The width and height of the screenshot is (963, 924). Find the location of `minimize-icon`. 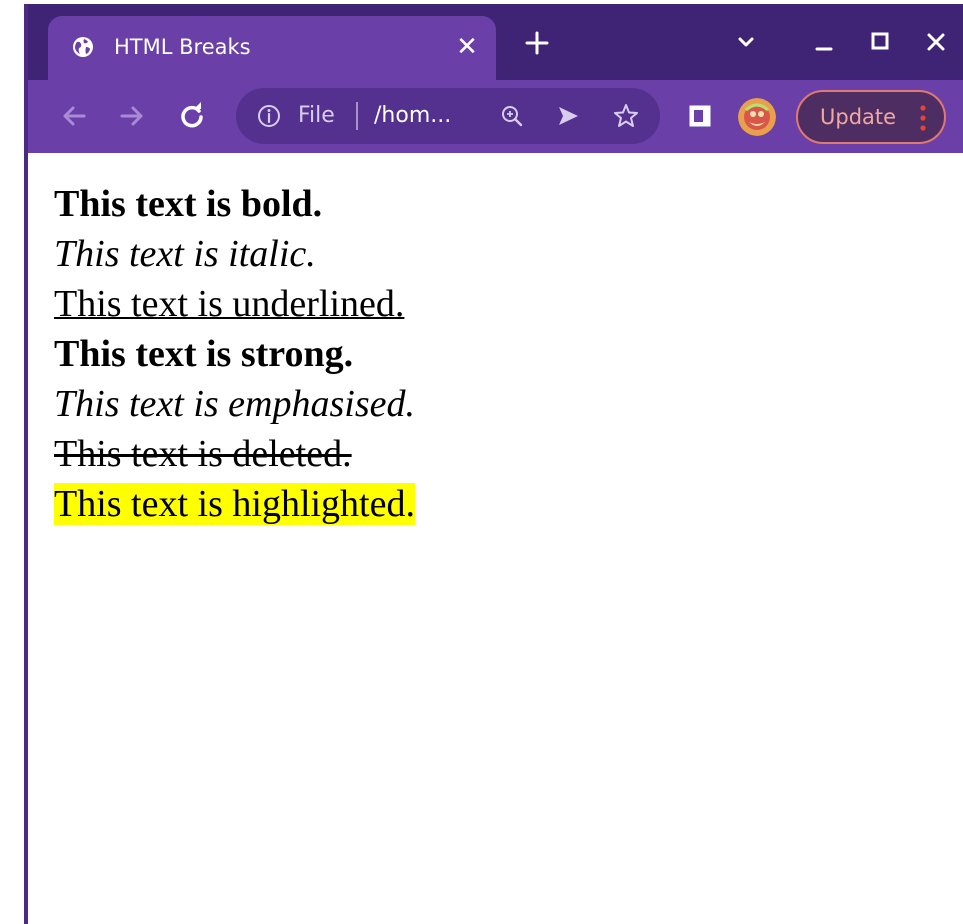

minimize-icon is located at coordinates (824, 42).